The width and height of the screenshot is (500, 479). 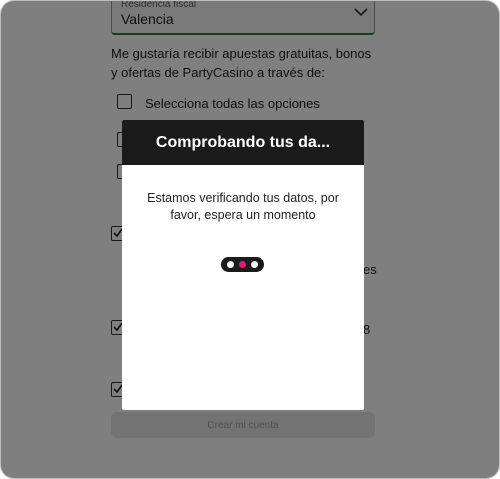 I want to click on loading-spinner-icon, so click(x=242, y=264).